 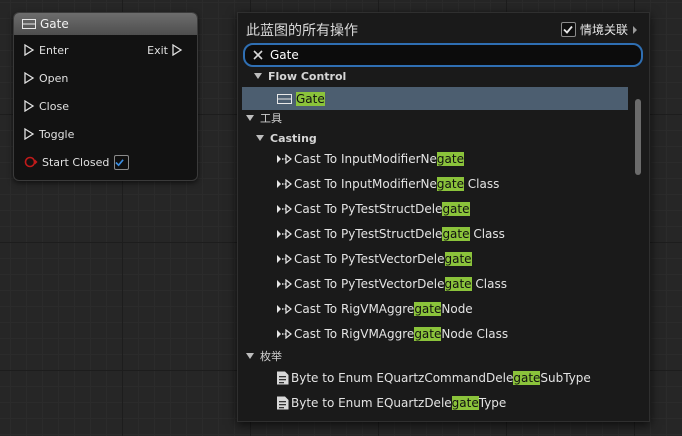 I want to click on action-item-label: Cast To InputModifierNegate, so click(x=379, y=158).